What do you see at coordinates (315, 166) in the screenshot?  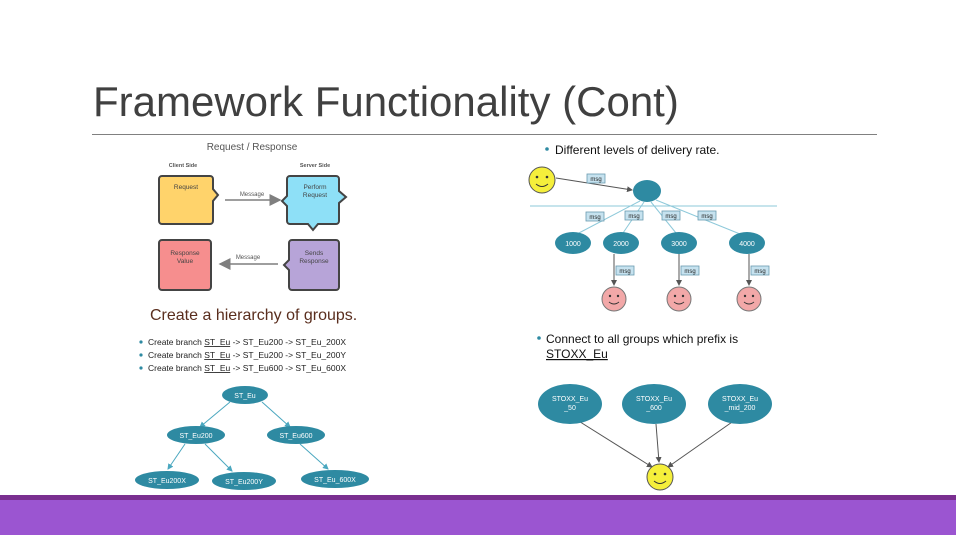 I see `server-side-label: Server Side` at bounding box center [315, 166].